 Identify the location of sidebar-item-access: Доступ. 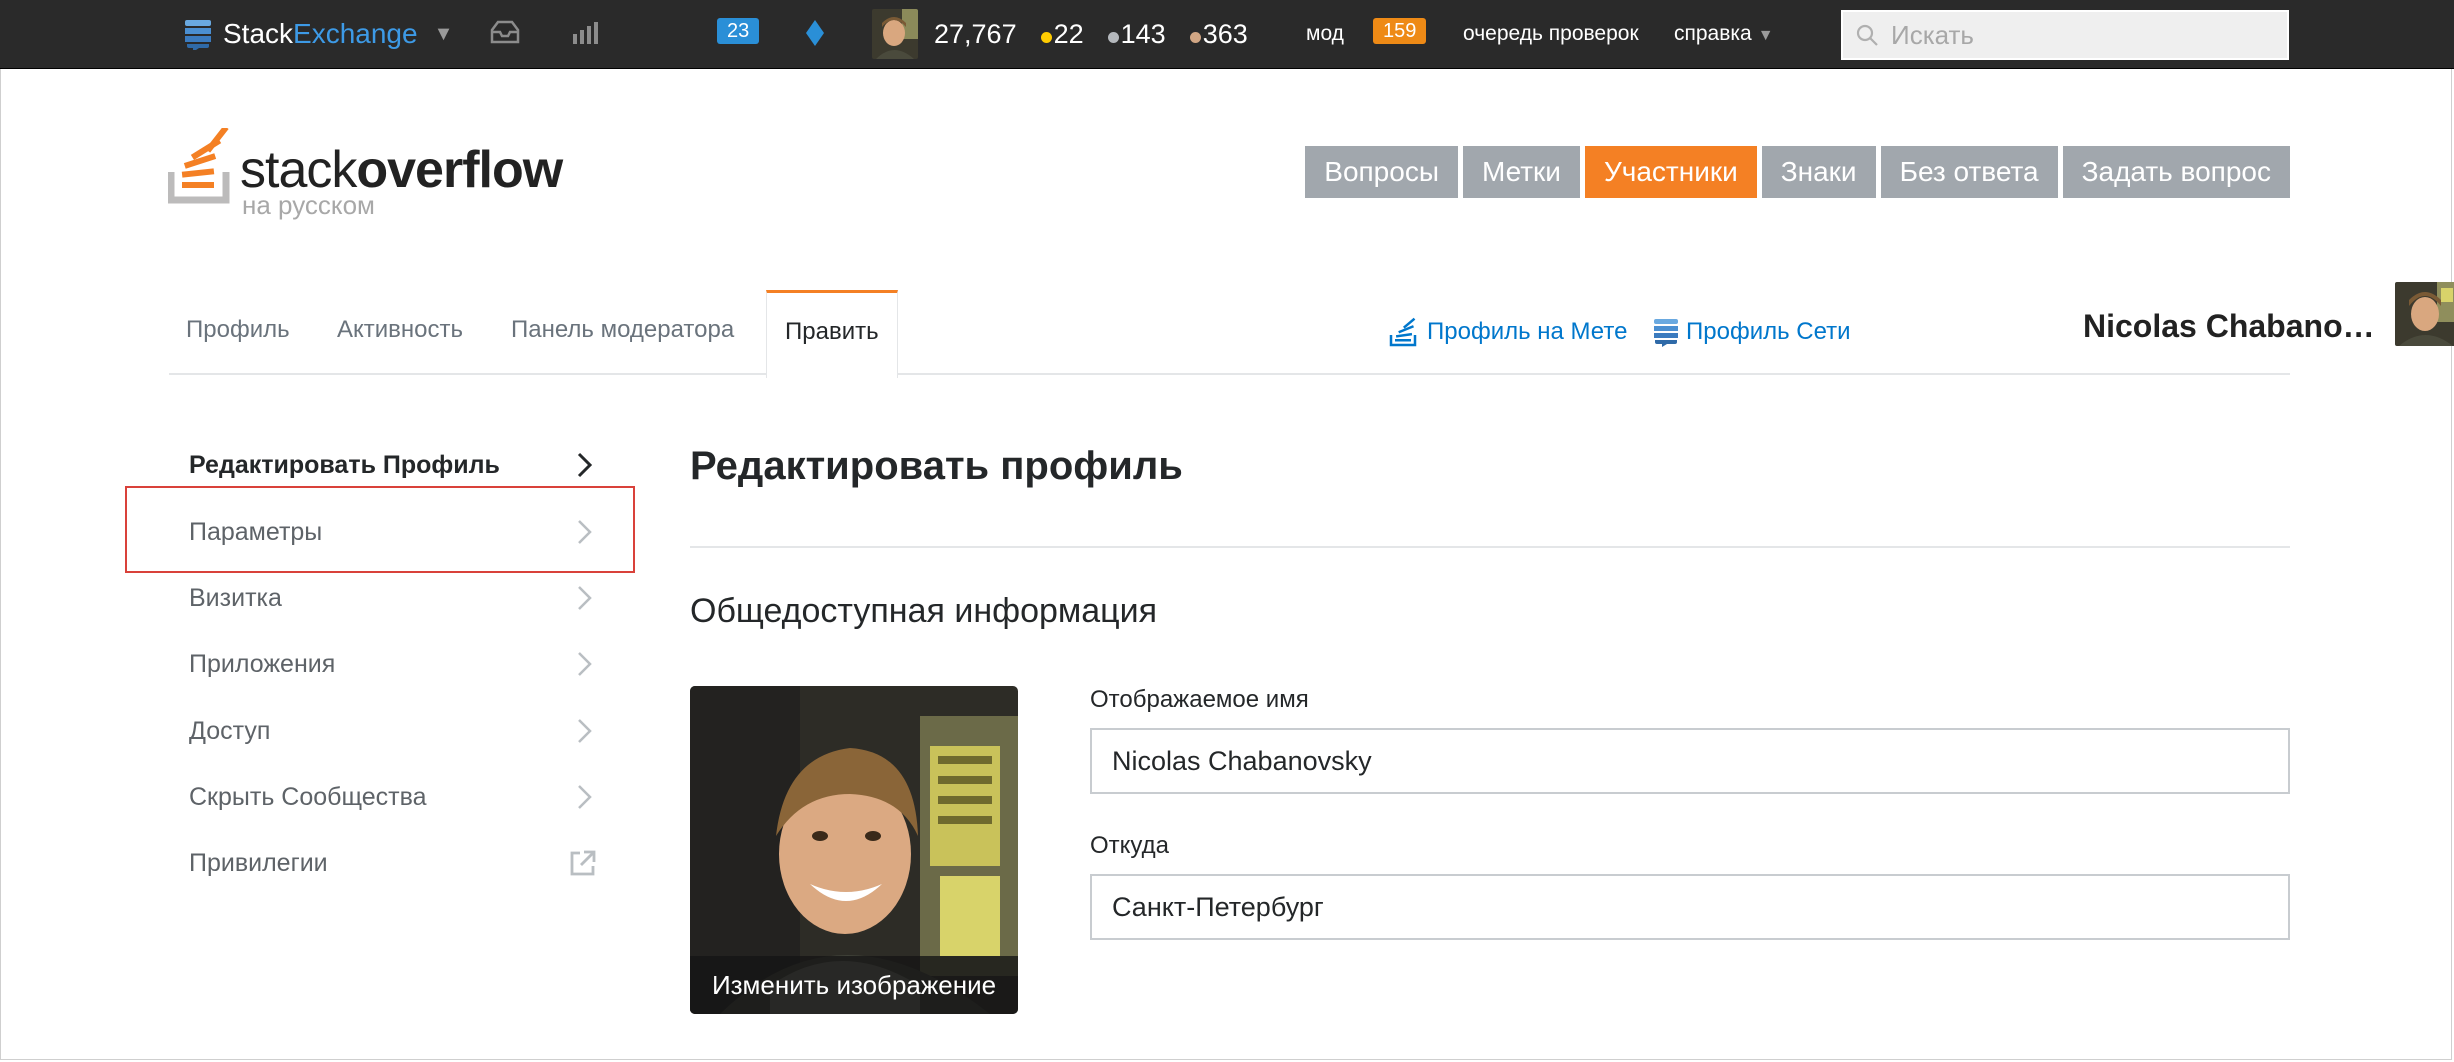
(391, 731).